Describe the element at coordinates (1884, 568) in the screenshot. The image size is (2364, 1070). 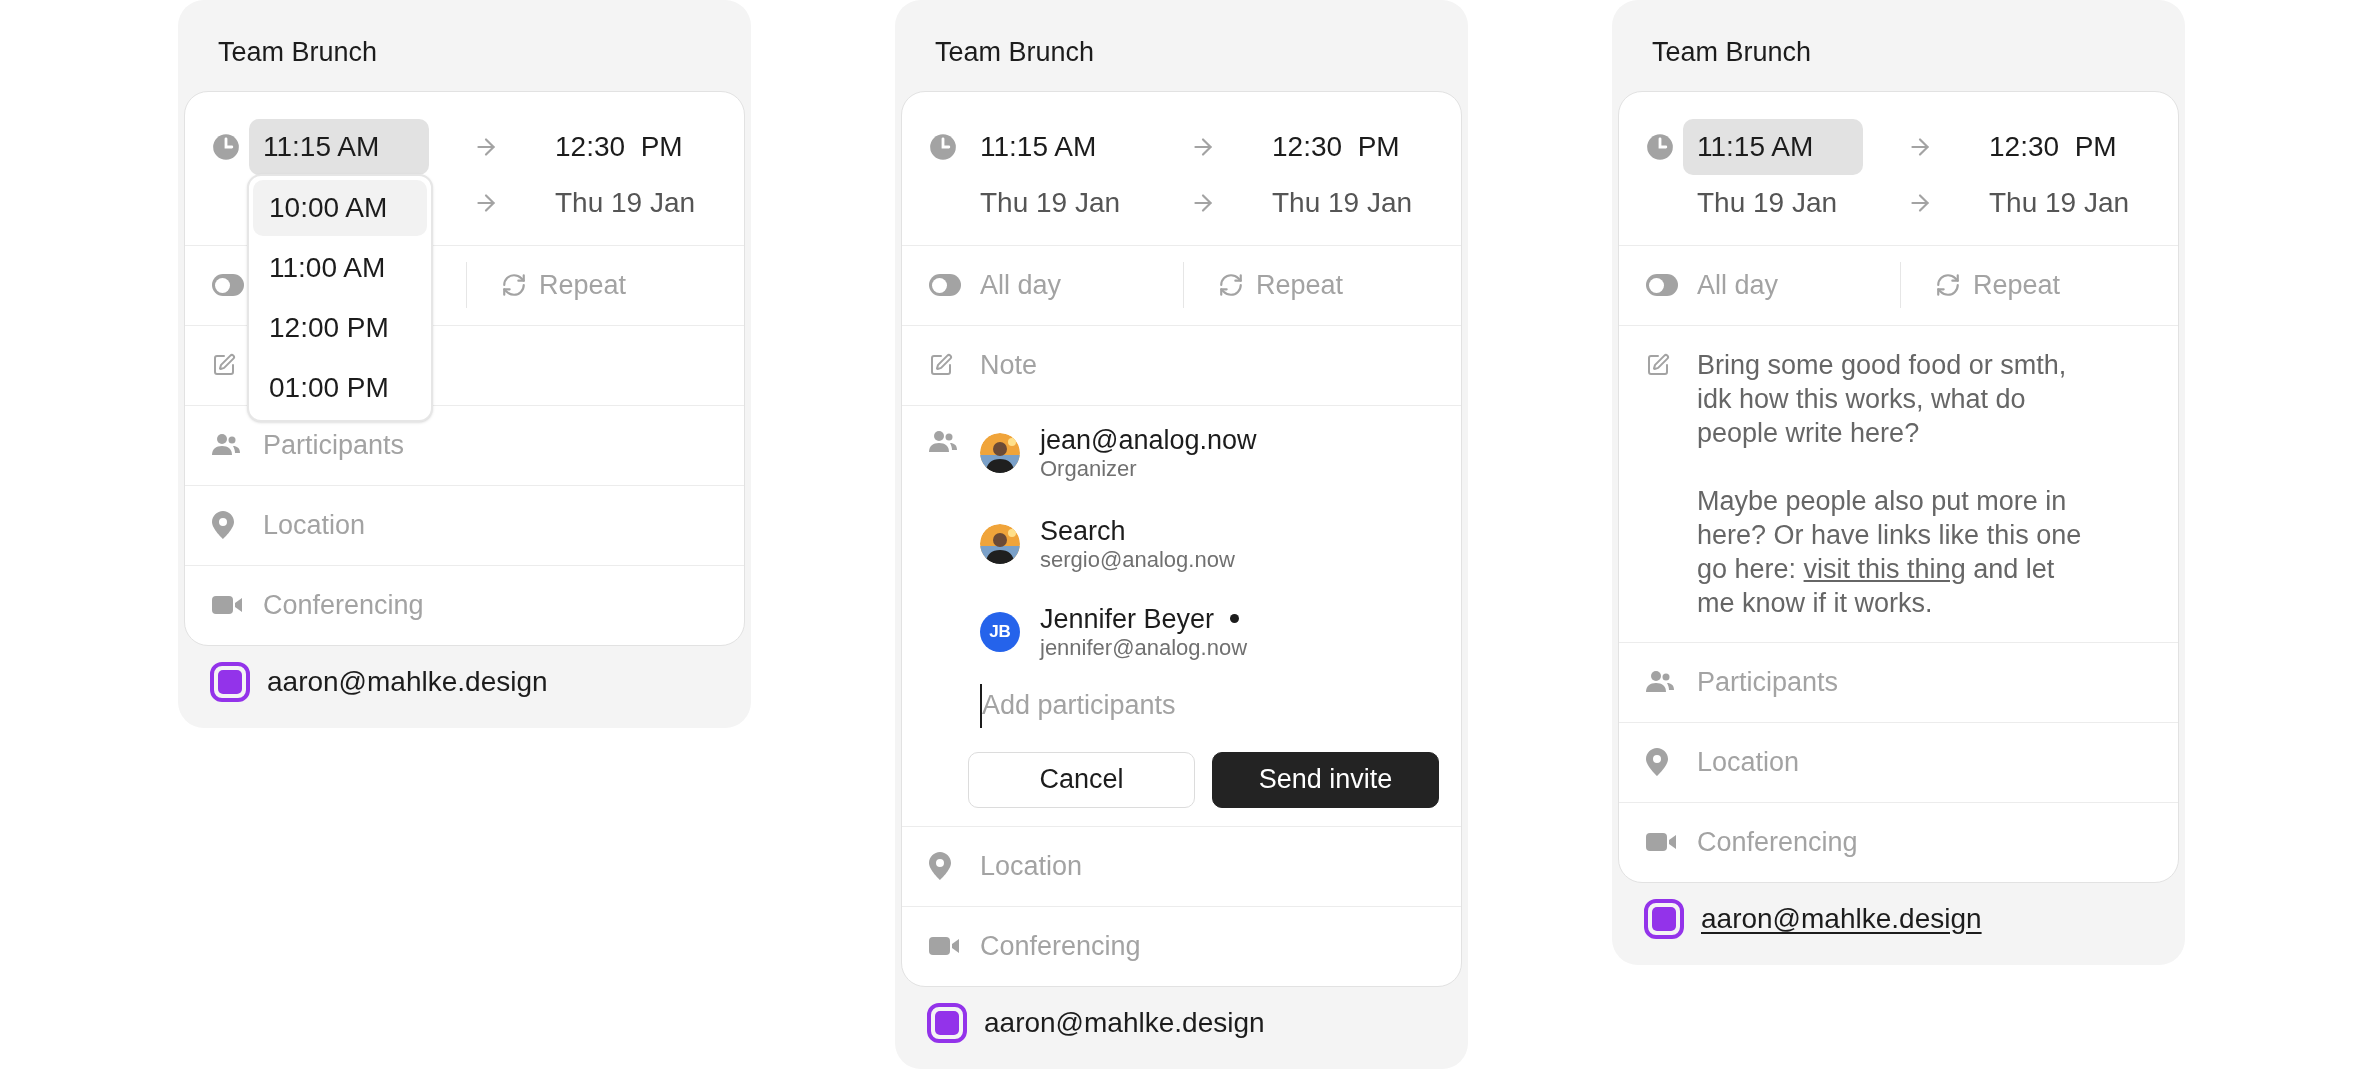
I see `note-link: visit this thing` at that location.